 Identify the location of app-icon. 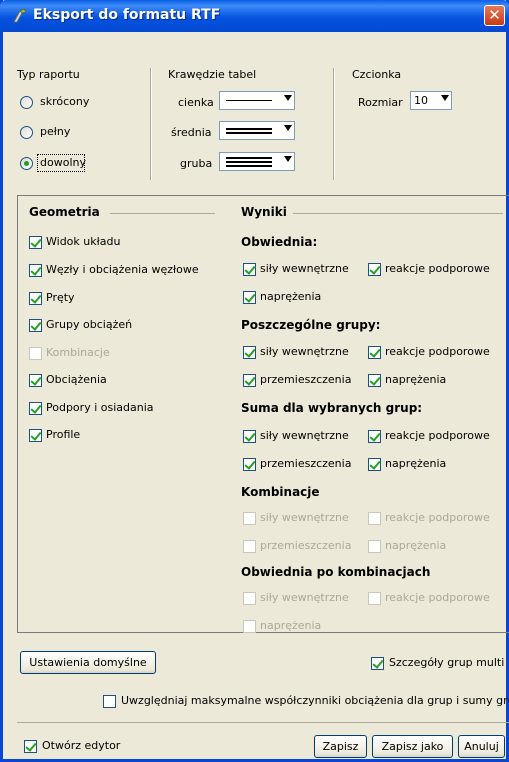
(20, 15).